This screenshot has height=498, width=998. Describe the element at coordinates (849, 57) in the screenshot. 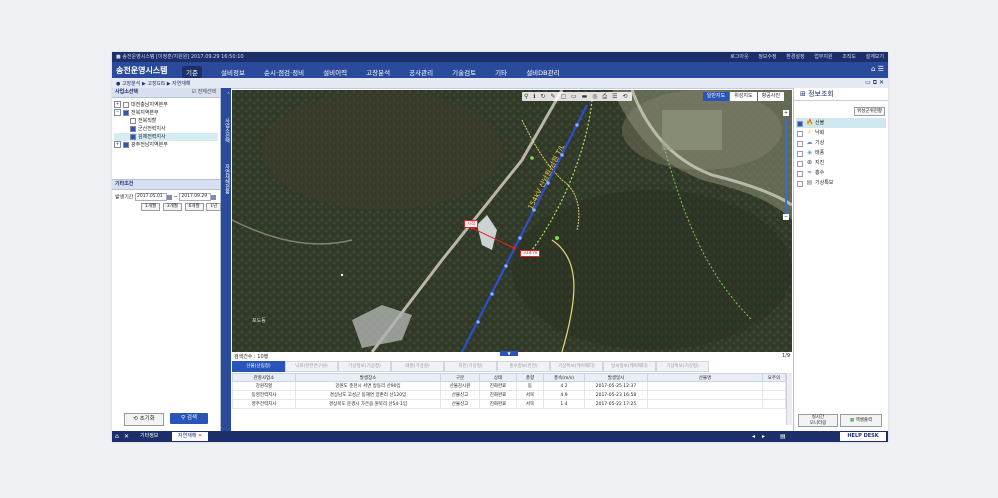

I see `org-chart-link: 조직도` at that location.